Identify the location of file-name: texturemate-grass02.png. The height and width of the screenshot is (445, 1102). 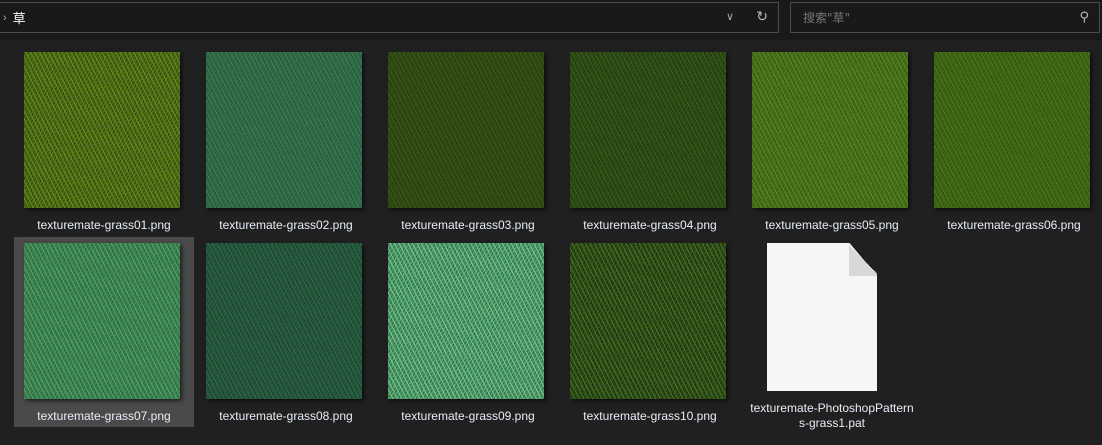
(286, 225).